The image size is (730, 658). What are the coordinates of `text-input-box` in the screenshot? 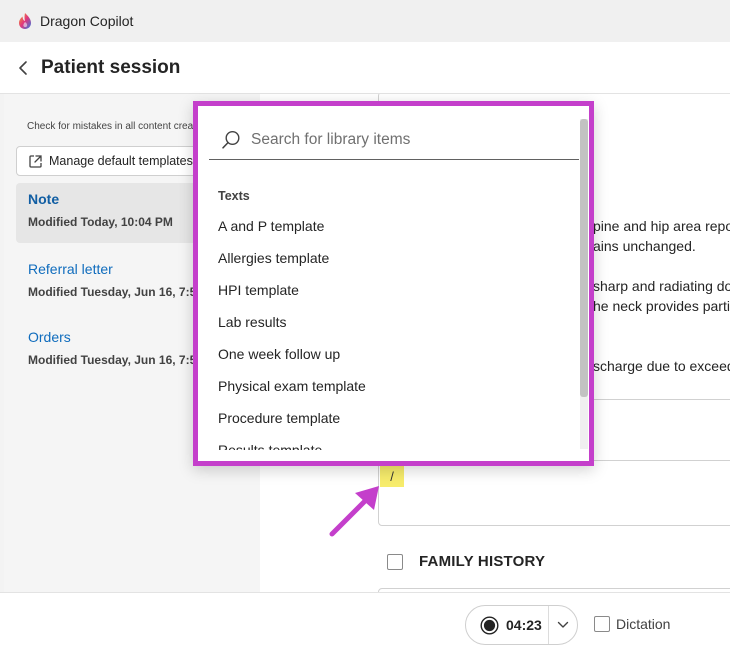 It's located at (554, 493).